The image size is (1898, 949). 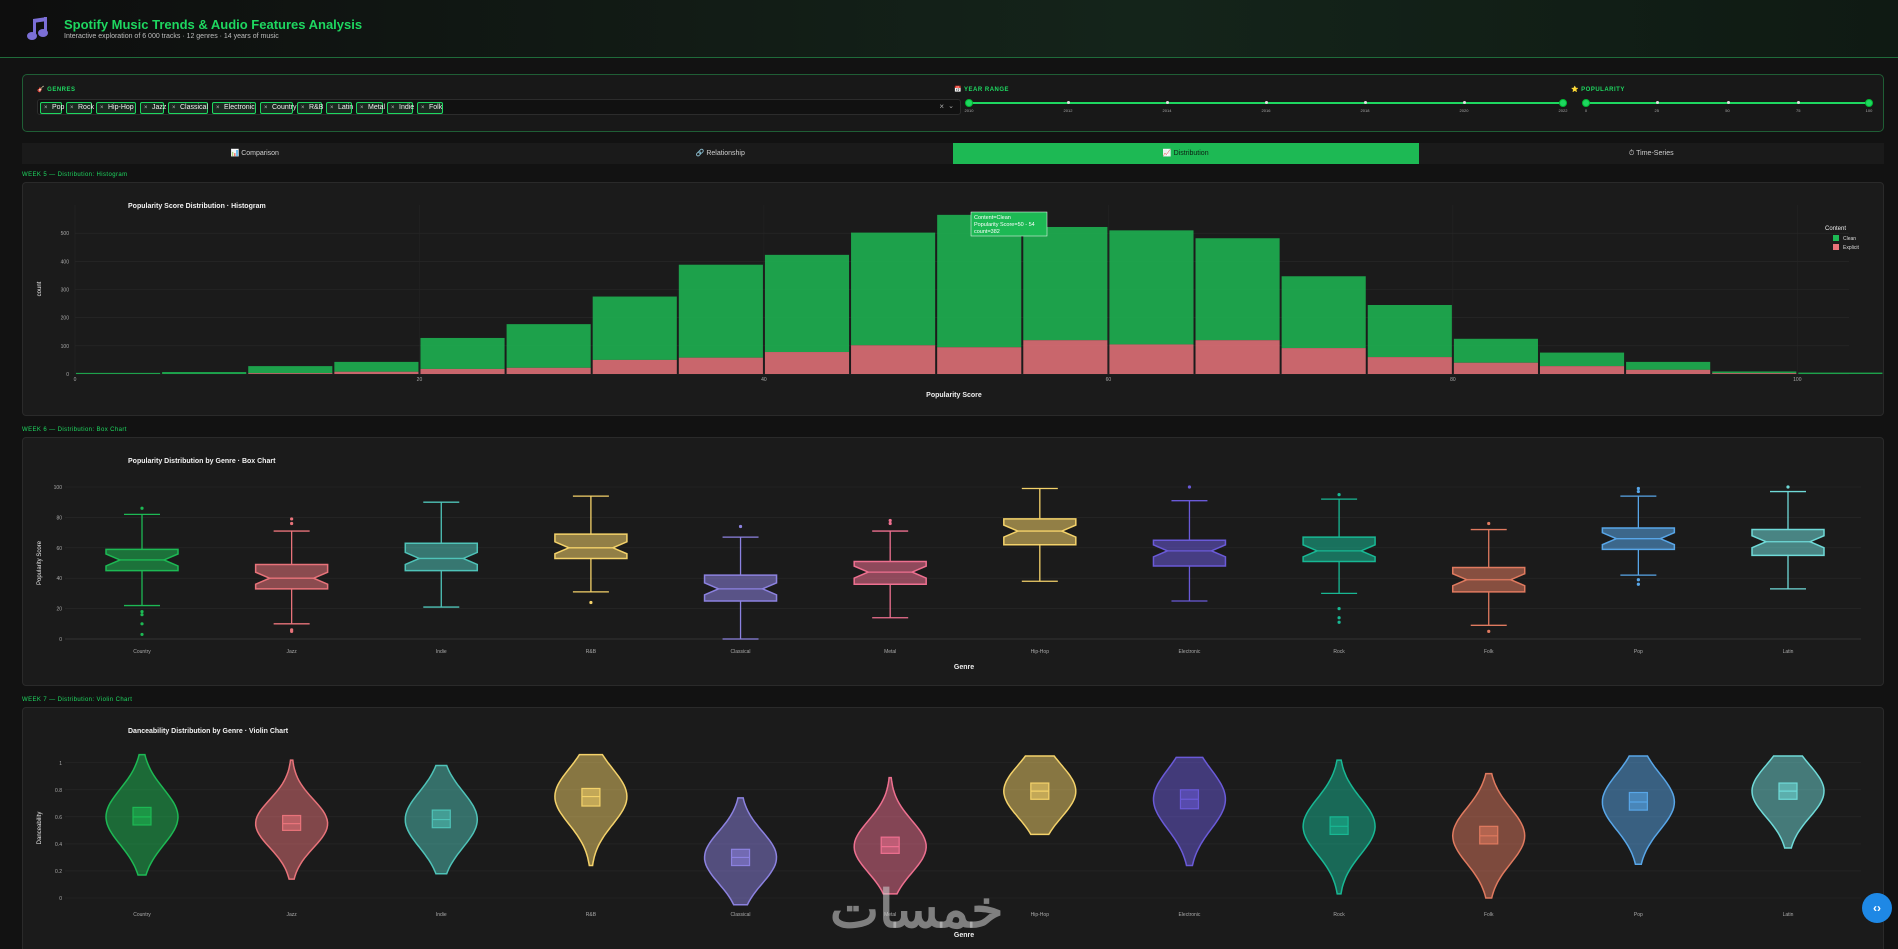 I want to click on box-electronic, so click(x=1189, y=553).